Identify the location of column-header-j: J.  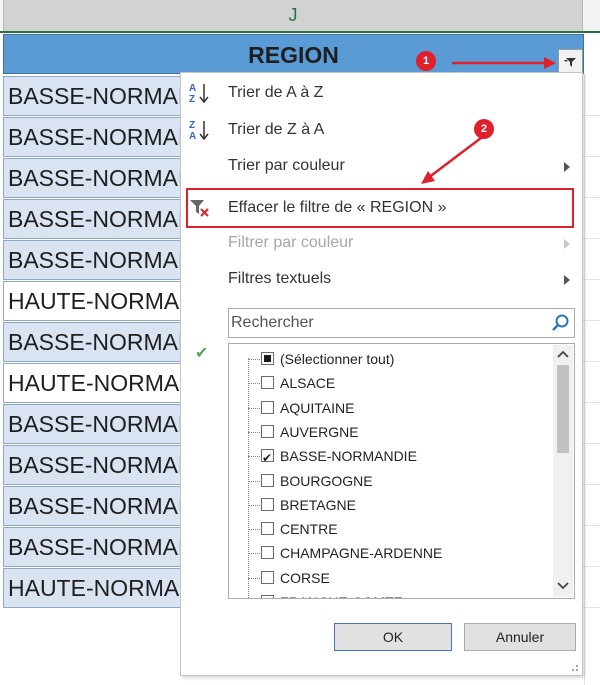
(293, 15).